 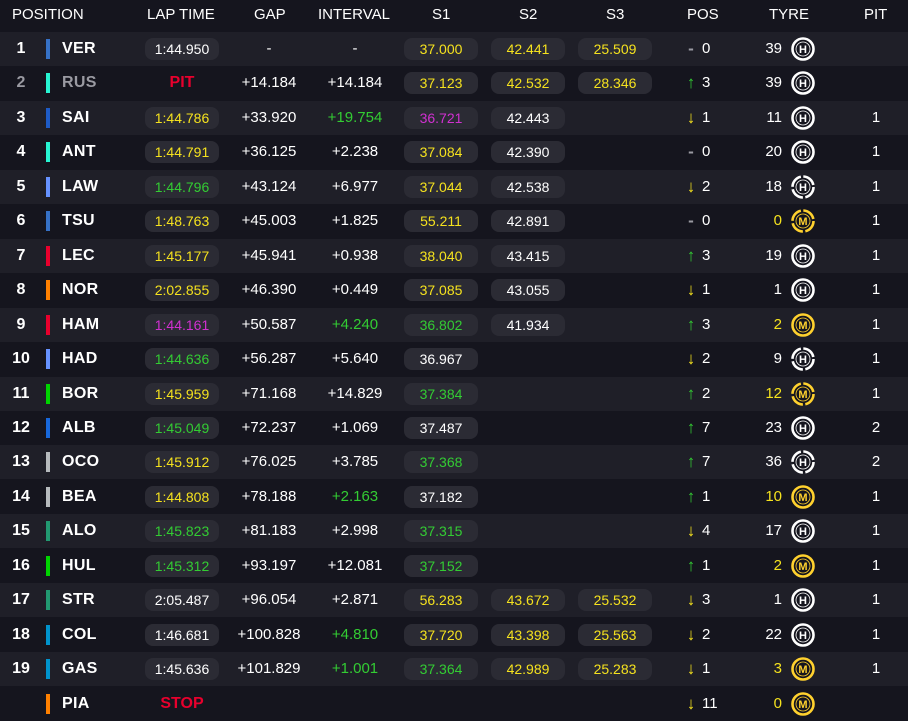 I want to click on gap-value, so click(x=269, y=704).